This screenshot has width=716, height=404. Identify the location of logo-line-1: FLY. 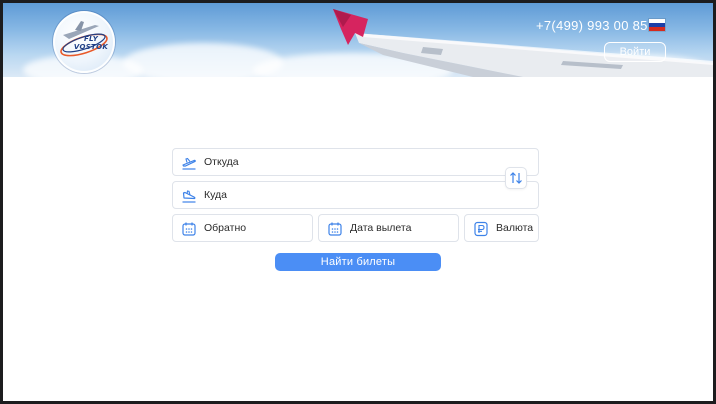
(91, 39).